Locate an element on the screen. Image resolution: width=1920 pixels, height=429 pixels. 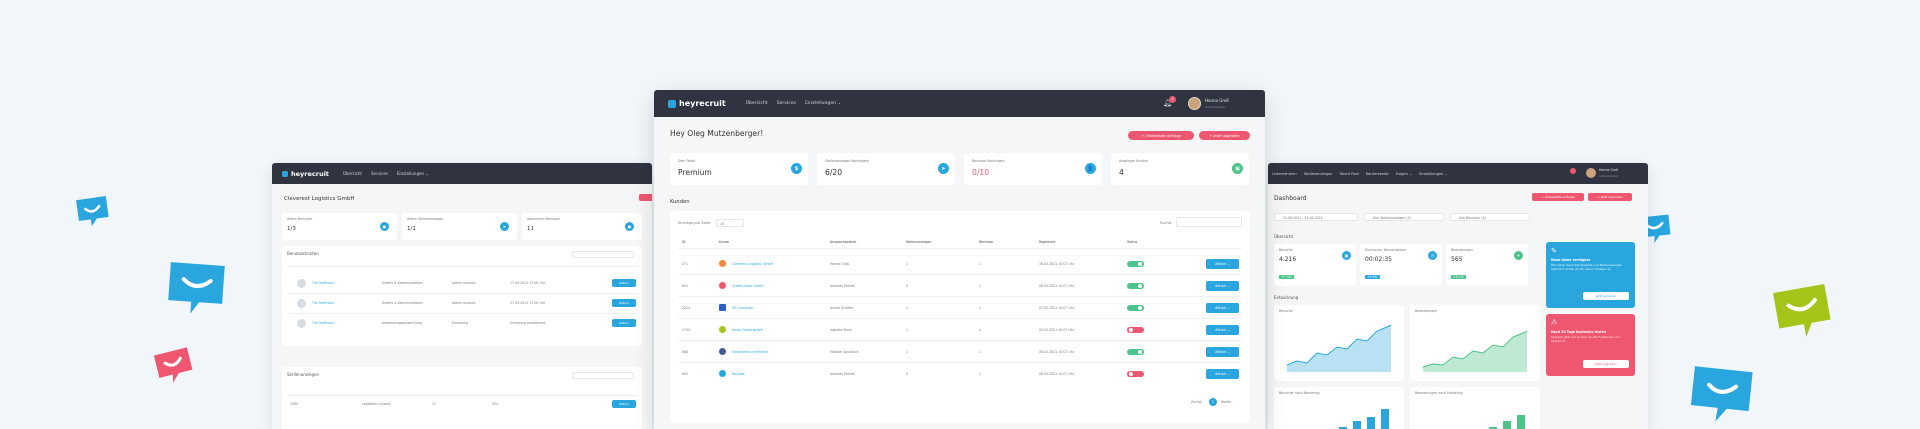
column-header: Benutzer is located at coordinates (986, 242).